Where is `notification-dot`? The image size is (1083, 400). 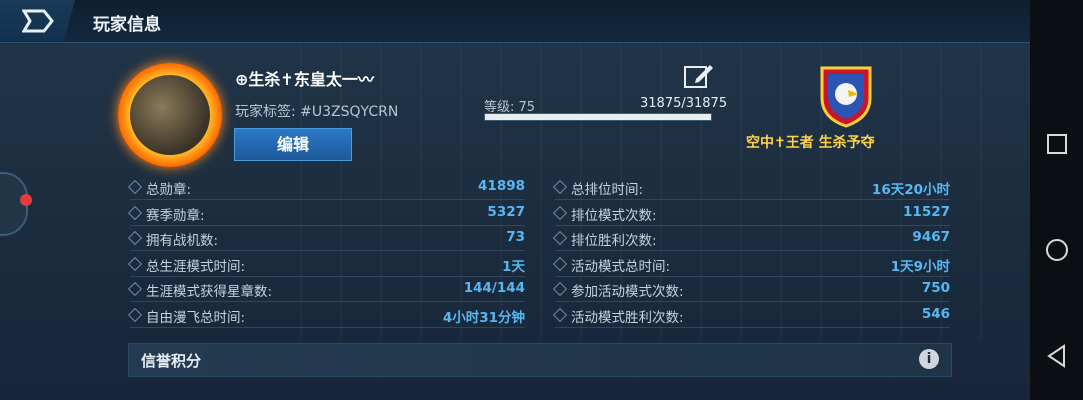 notification-dot is located at coordinates (26, 200).